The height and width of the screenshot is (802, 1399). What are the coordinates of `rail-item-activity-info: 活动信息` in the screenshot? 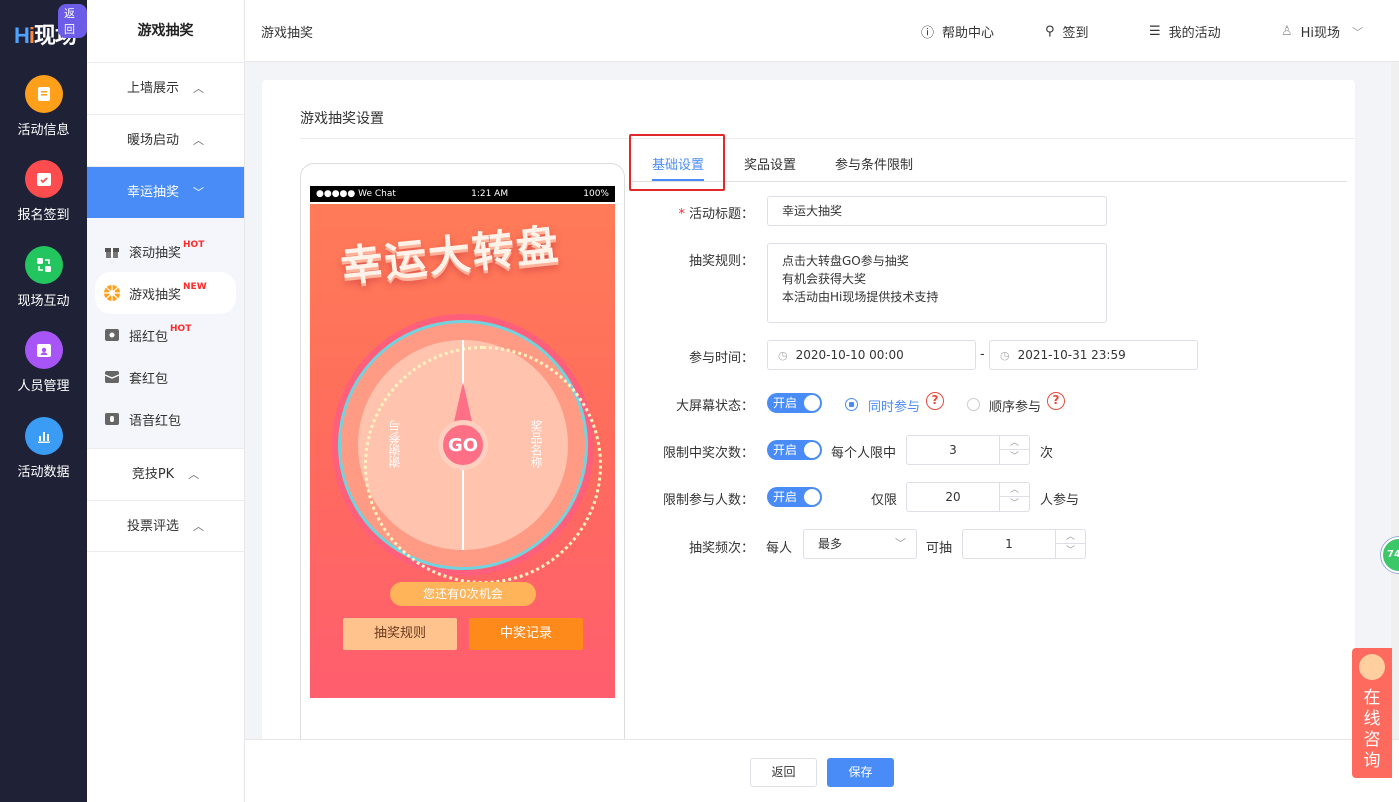 It's located at (43, 106).